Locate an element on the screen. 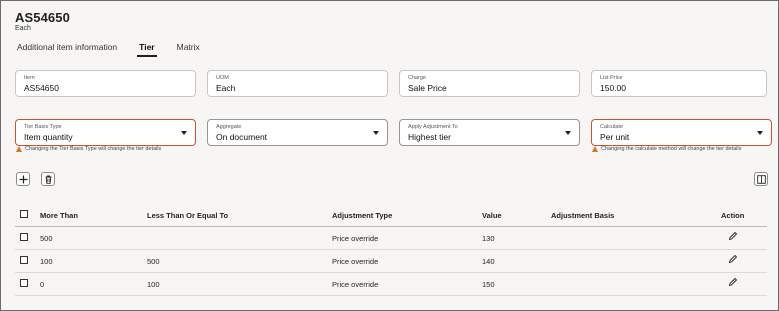  col-less-than: Less Than Or Equal To is located at coordinates (188, 215).